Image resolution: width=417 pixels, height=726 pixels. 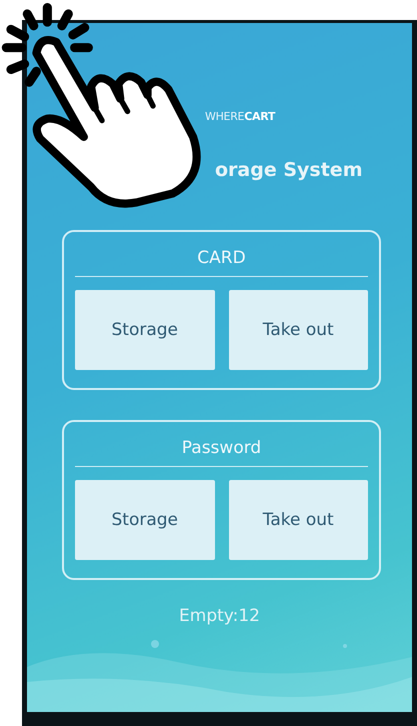 What do you see at coordinates (219, 616) in the screenshot?
I see `empty-count: Empty:12` at bounding box center [219, 616].